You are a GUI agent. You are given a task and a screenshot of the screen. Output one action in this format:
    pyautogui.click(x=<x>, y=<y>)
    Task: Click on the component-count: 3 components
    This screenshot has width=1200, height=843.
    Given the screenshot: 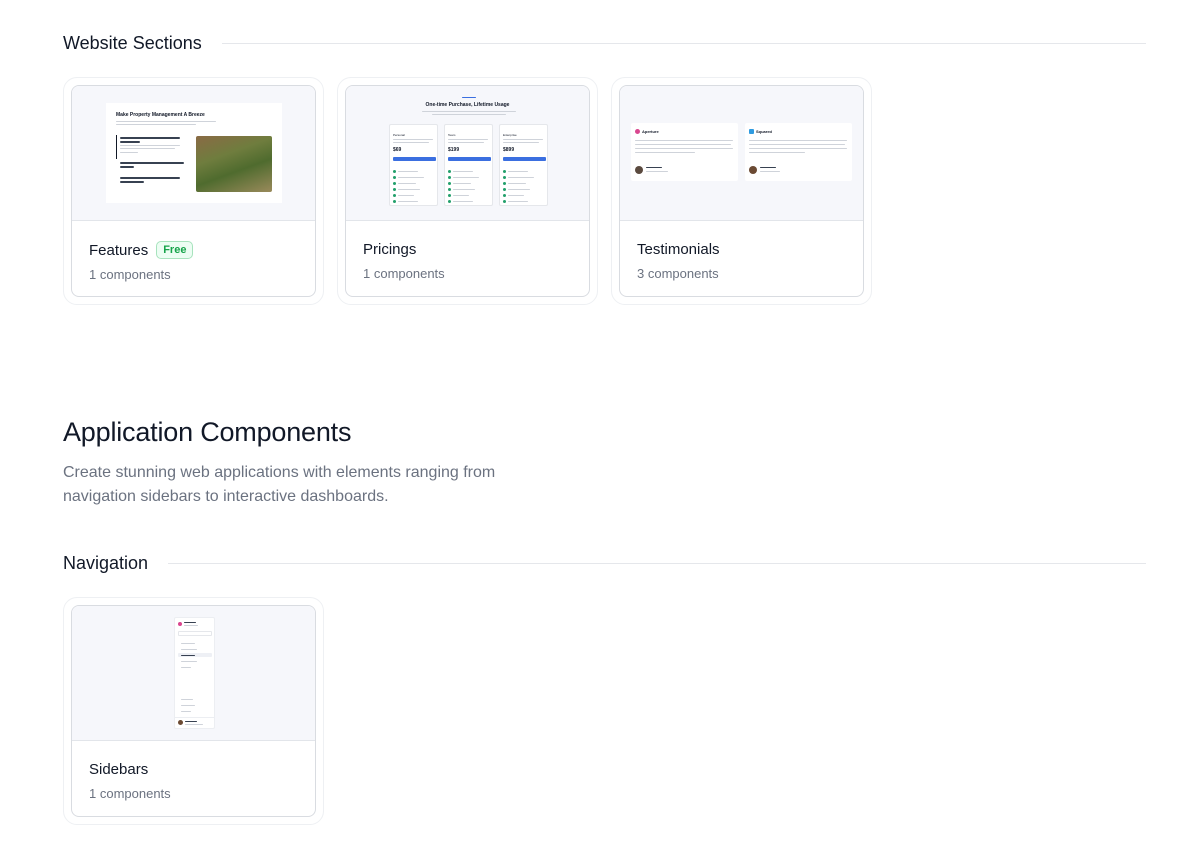 What is the action you would take?
    pyautogui.click(x=678, y=273)
    